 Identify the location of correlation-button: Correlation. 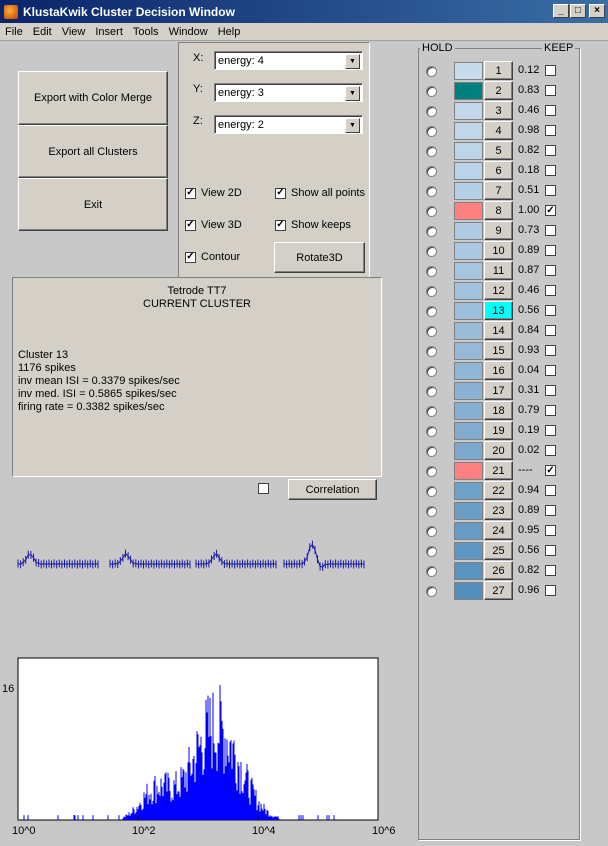
(332, 489).